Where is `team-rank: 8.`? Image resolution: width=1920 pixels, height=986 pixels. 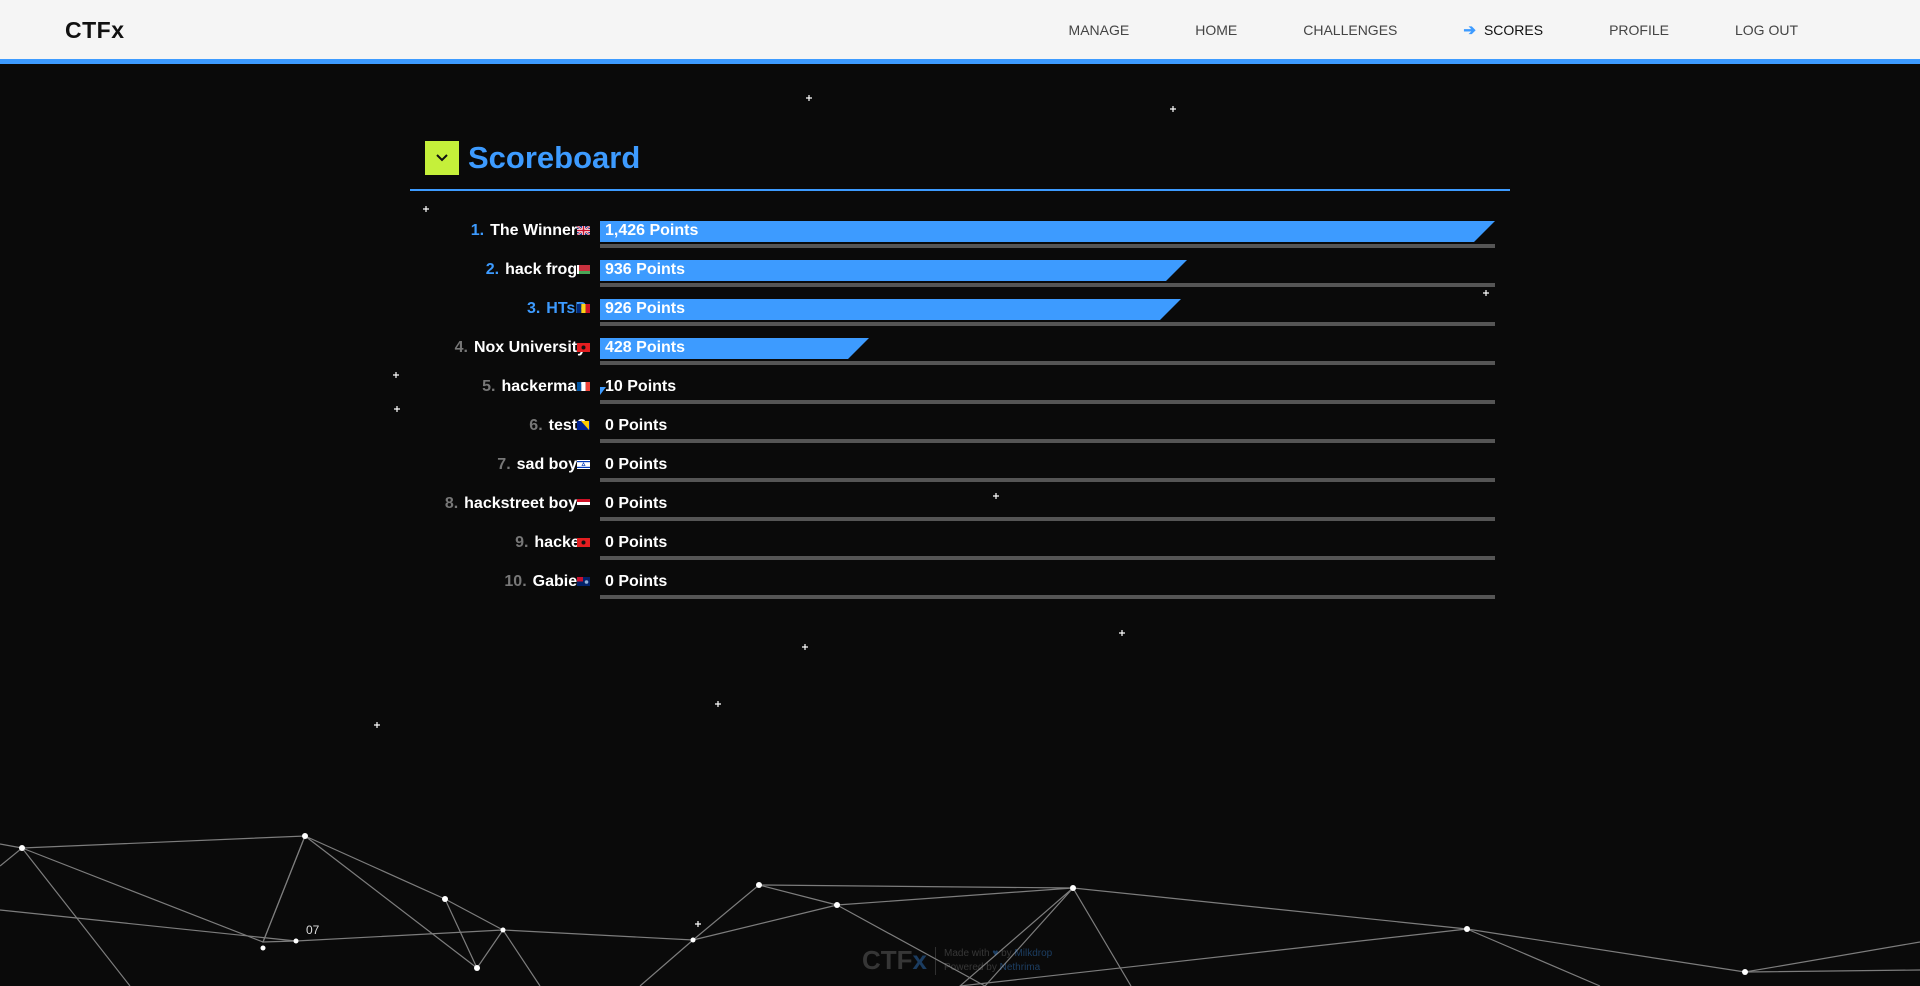
team-rank: 8. is located at coordinates (451, 503).